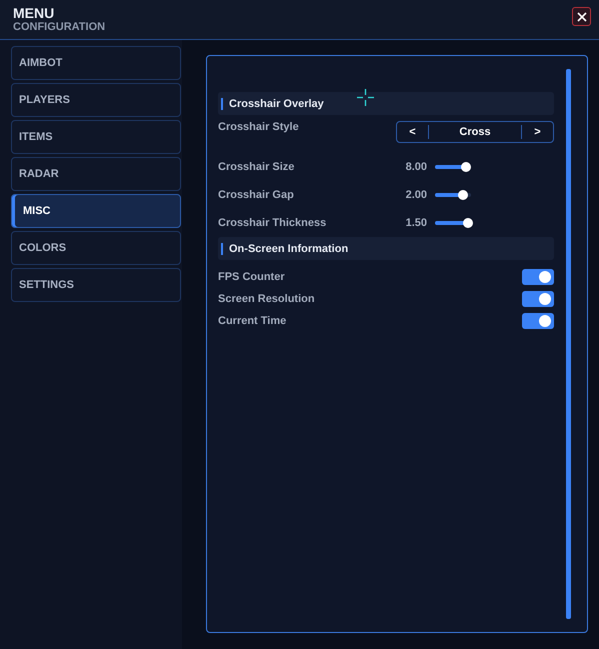 This screenshot has width=599, height=649. I want to click on sidebar-item: COLORS, so click(96, 248).